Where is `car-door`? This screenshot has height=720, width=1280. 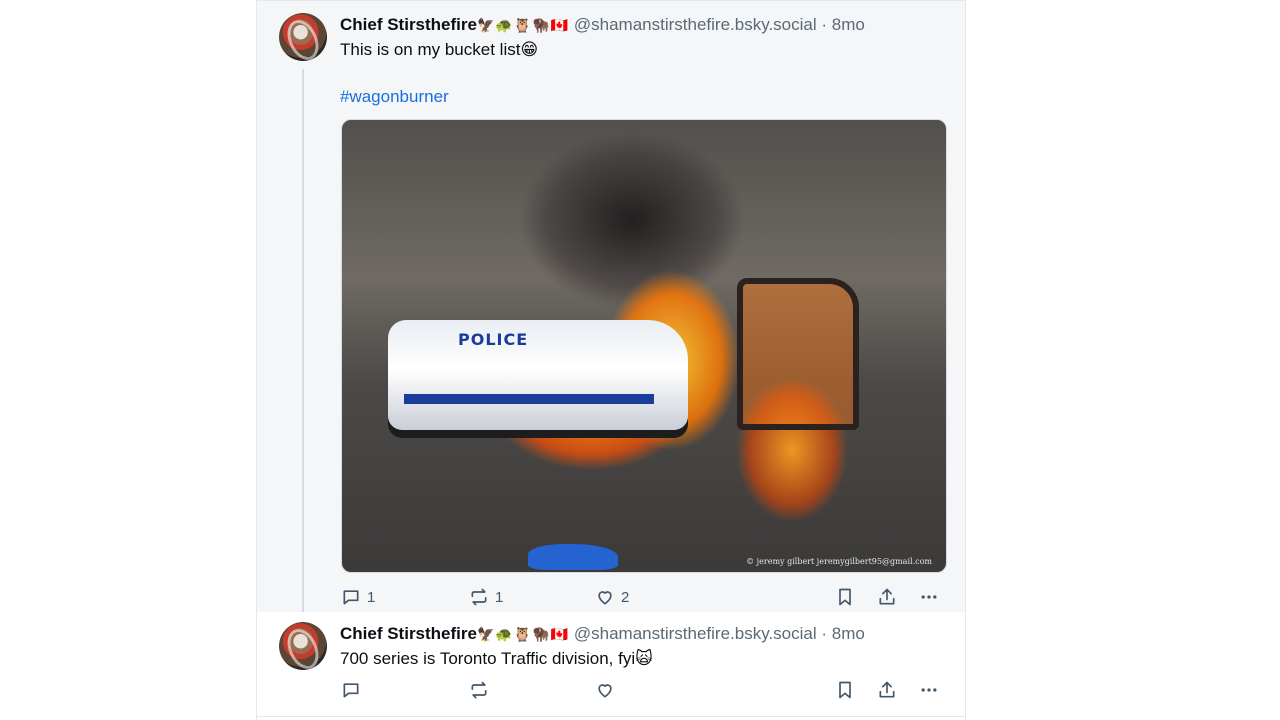
car-door is located at coordinates (798, 354).